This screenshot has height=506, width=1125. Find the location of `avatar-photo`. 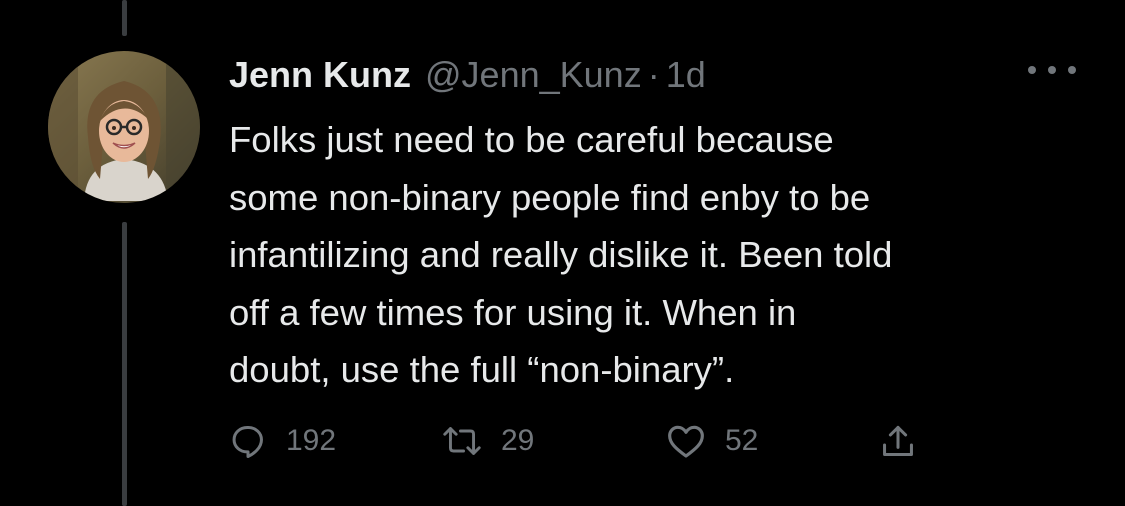

avatar-photo is located at coordinates (124, 127).